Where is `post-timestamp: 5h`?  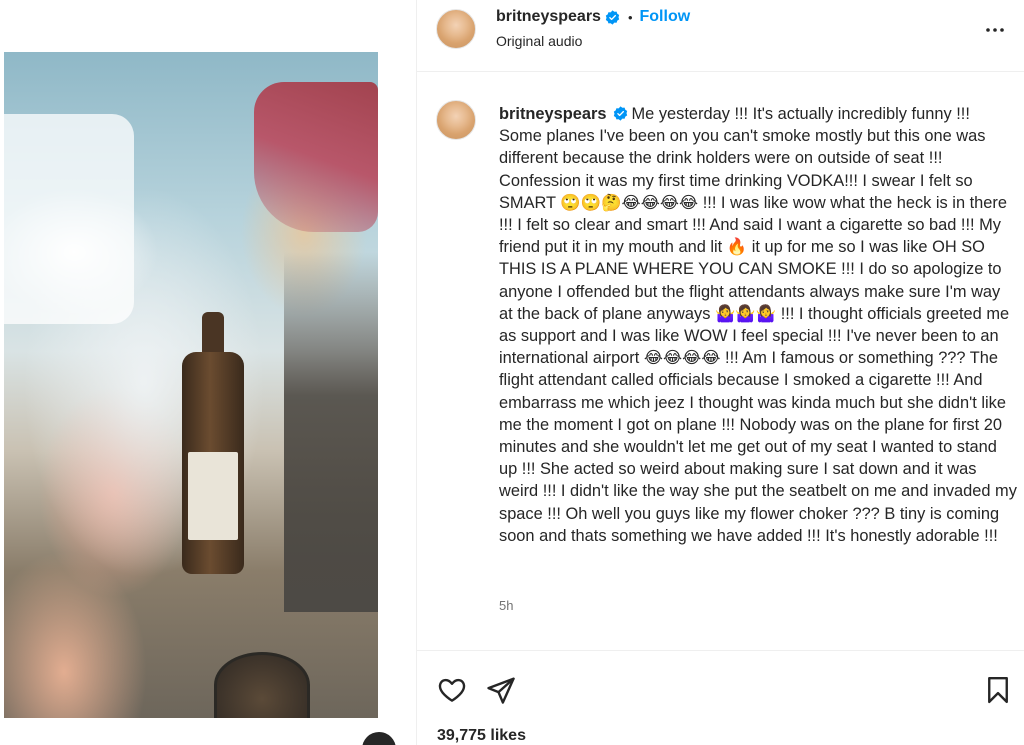
post-timestamp: 5h is located at coordinates (506, 605).